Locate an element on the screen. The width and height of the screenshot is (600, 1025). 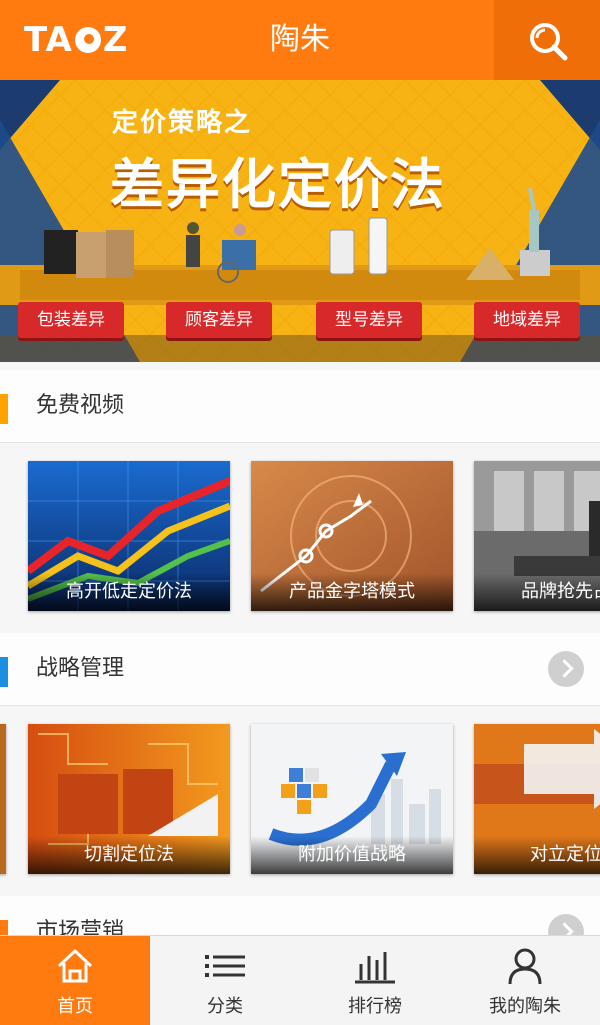
home-icon is located at coordinates (75, 966).